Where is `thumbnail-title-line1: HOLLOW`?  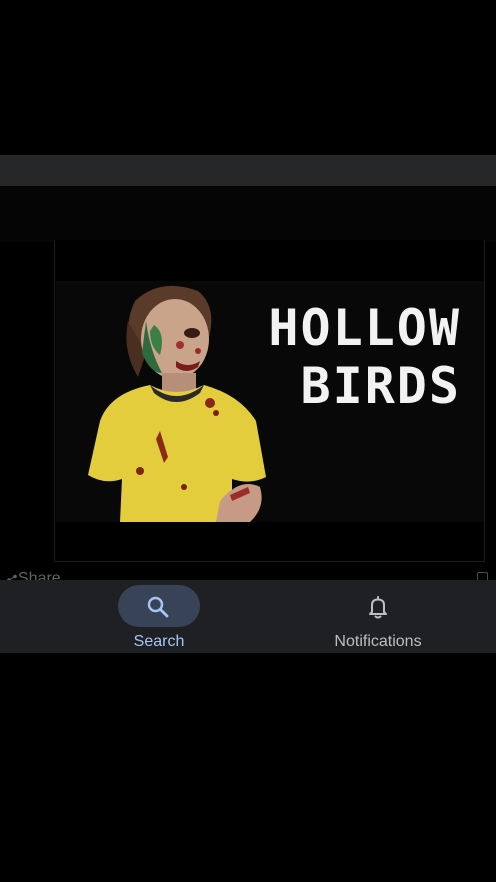
thumbnail-title-line1: HOLLOW is located at coordinates (364, 328).